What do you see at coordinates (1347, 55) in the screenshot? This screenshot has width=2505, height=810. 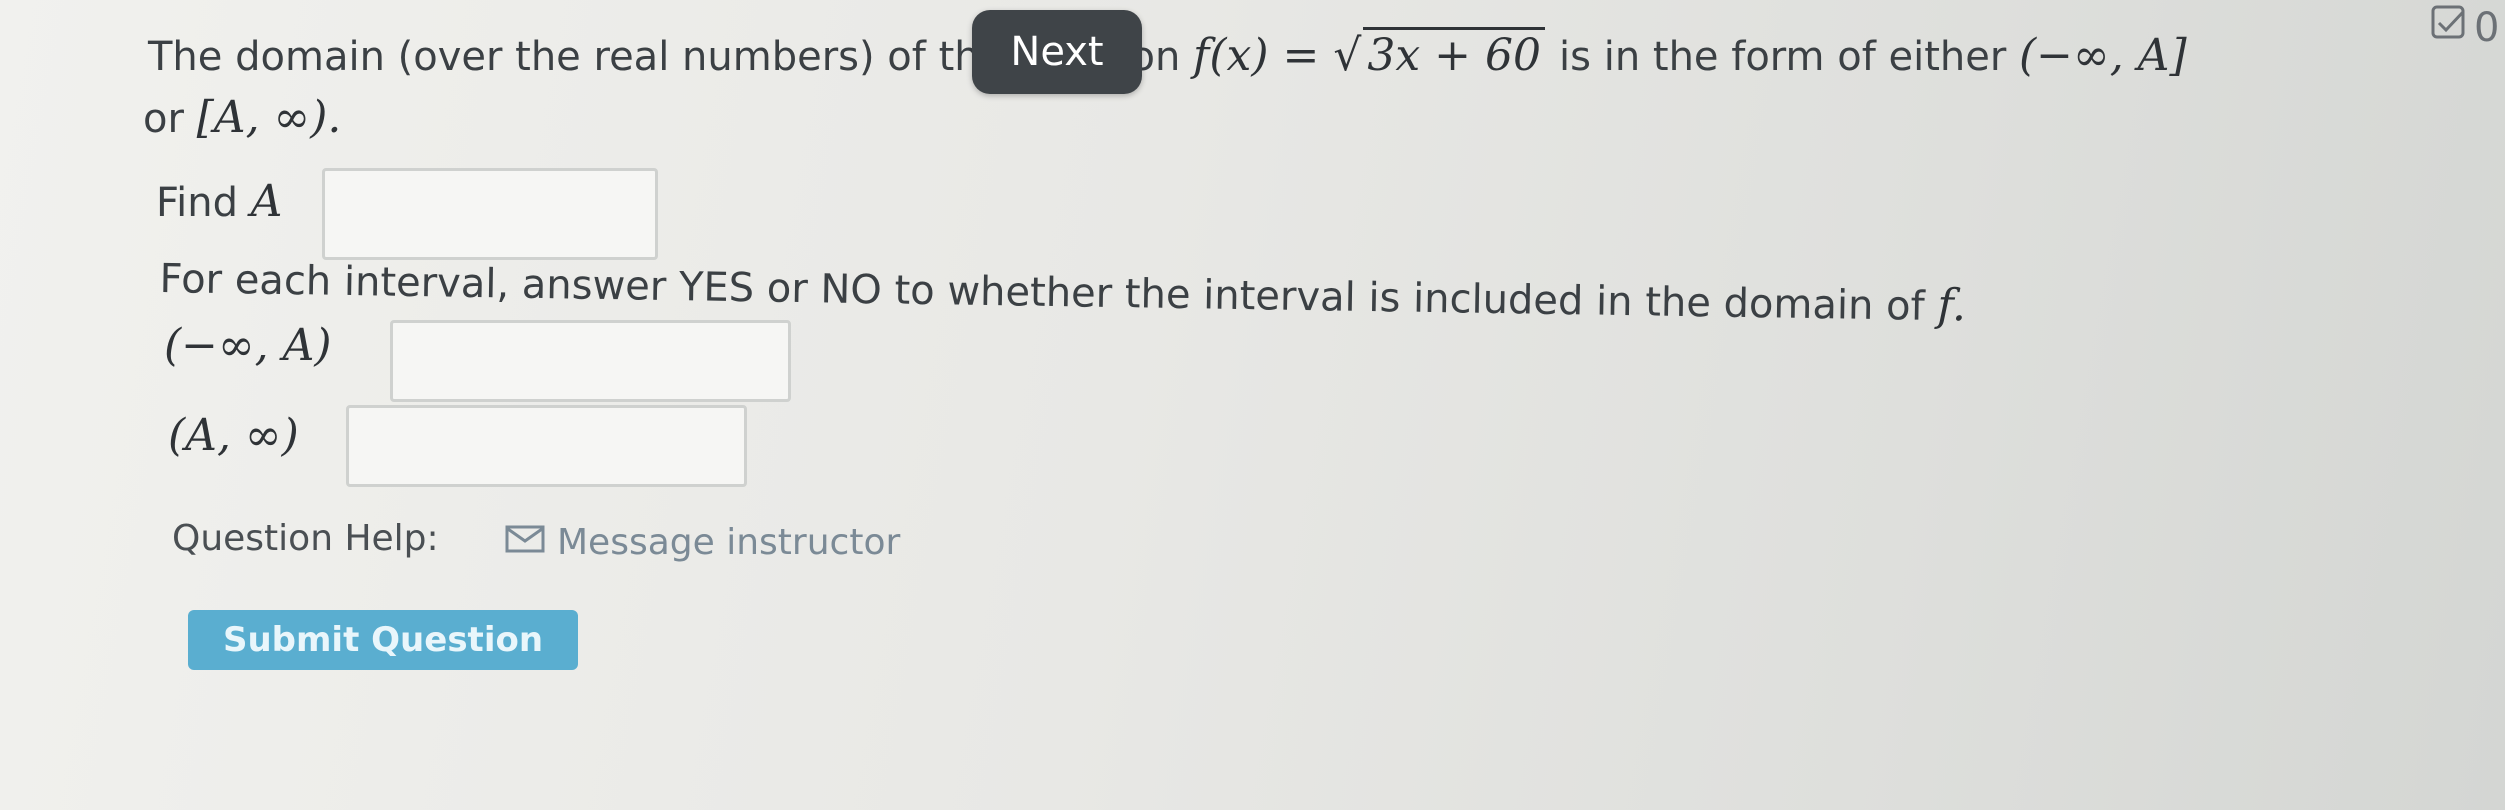 I see `sqrt-sign: √` at bounding box center [1347, 55].